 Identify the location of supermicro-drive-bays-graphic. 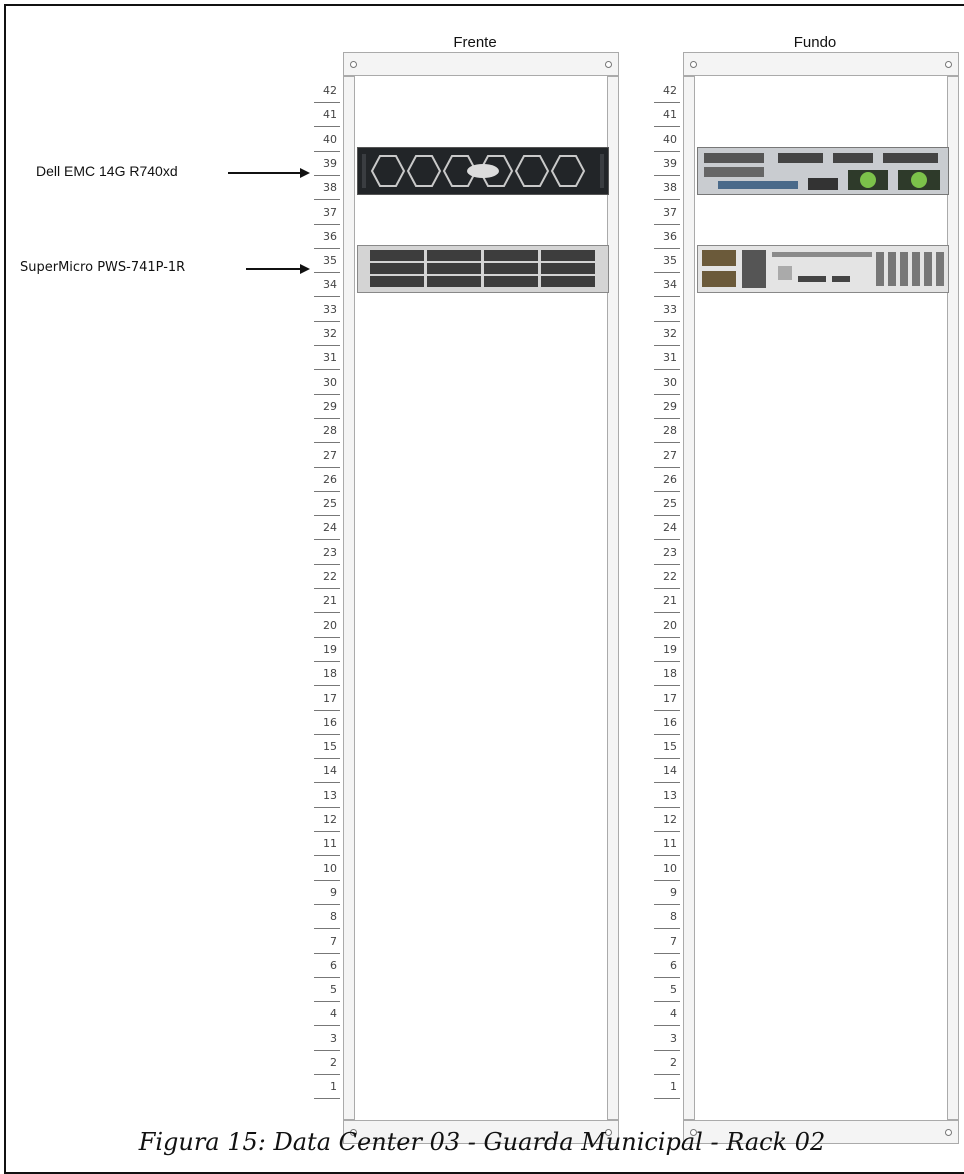
(483, 269).